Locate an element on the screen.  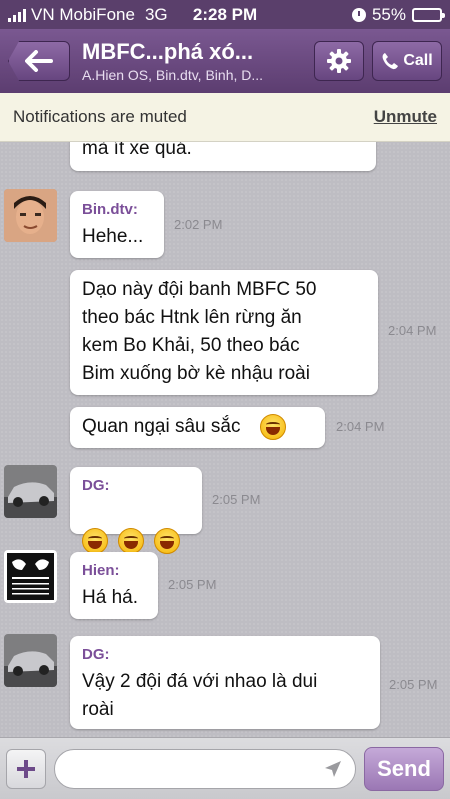
settings-button is located at coordinates (339, 61).